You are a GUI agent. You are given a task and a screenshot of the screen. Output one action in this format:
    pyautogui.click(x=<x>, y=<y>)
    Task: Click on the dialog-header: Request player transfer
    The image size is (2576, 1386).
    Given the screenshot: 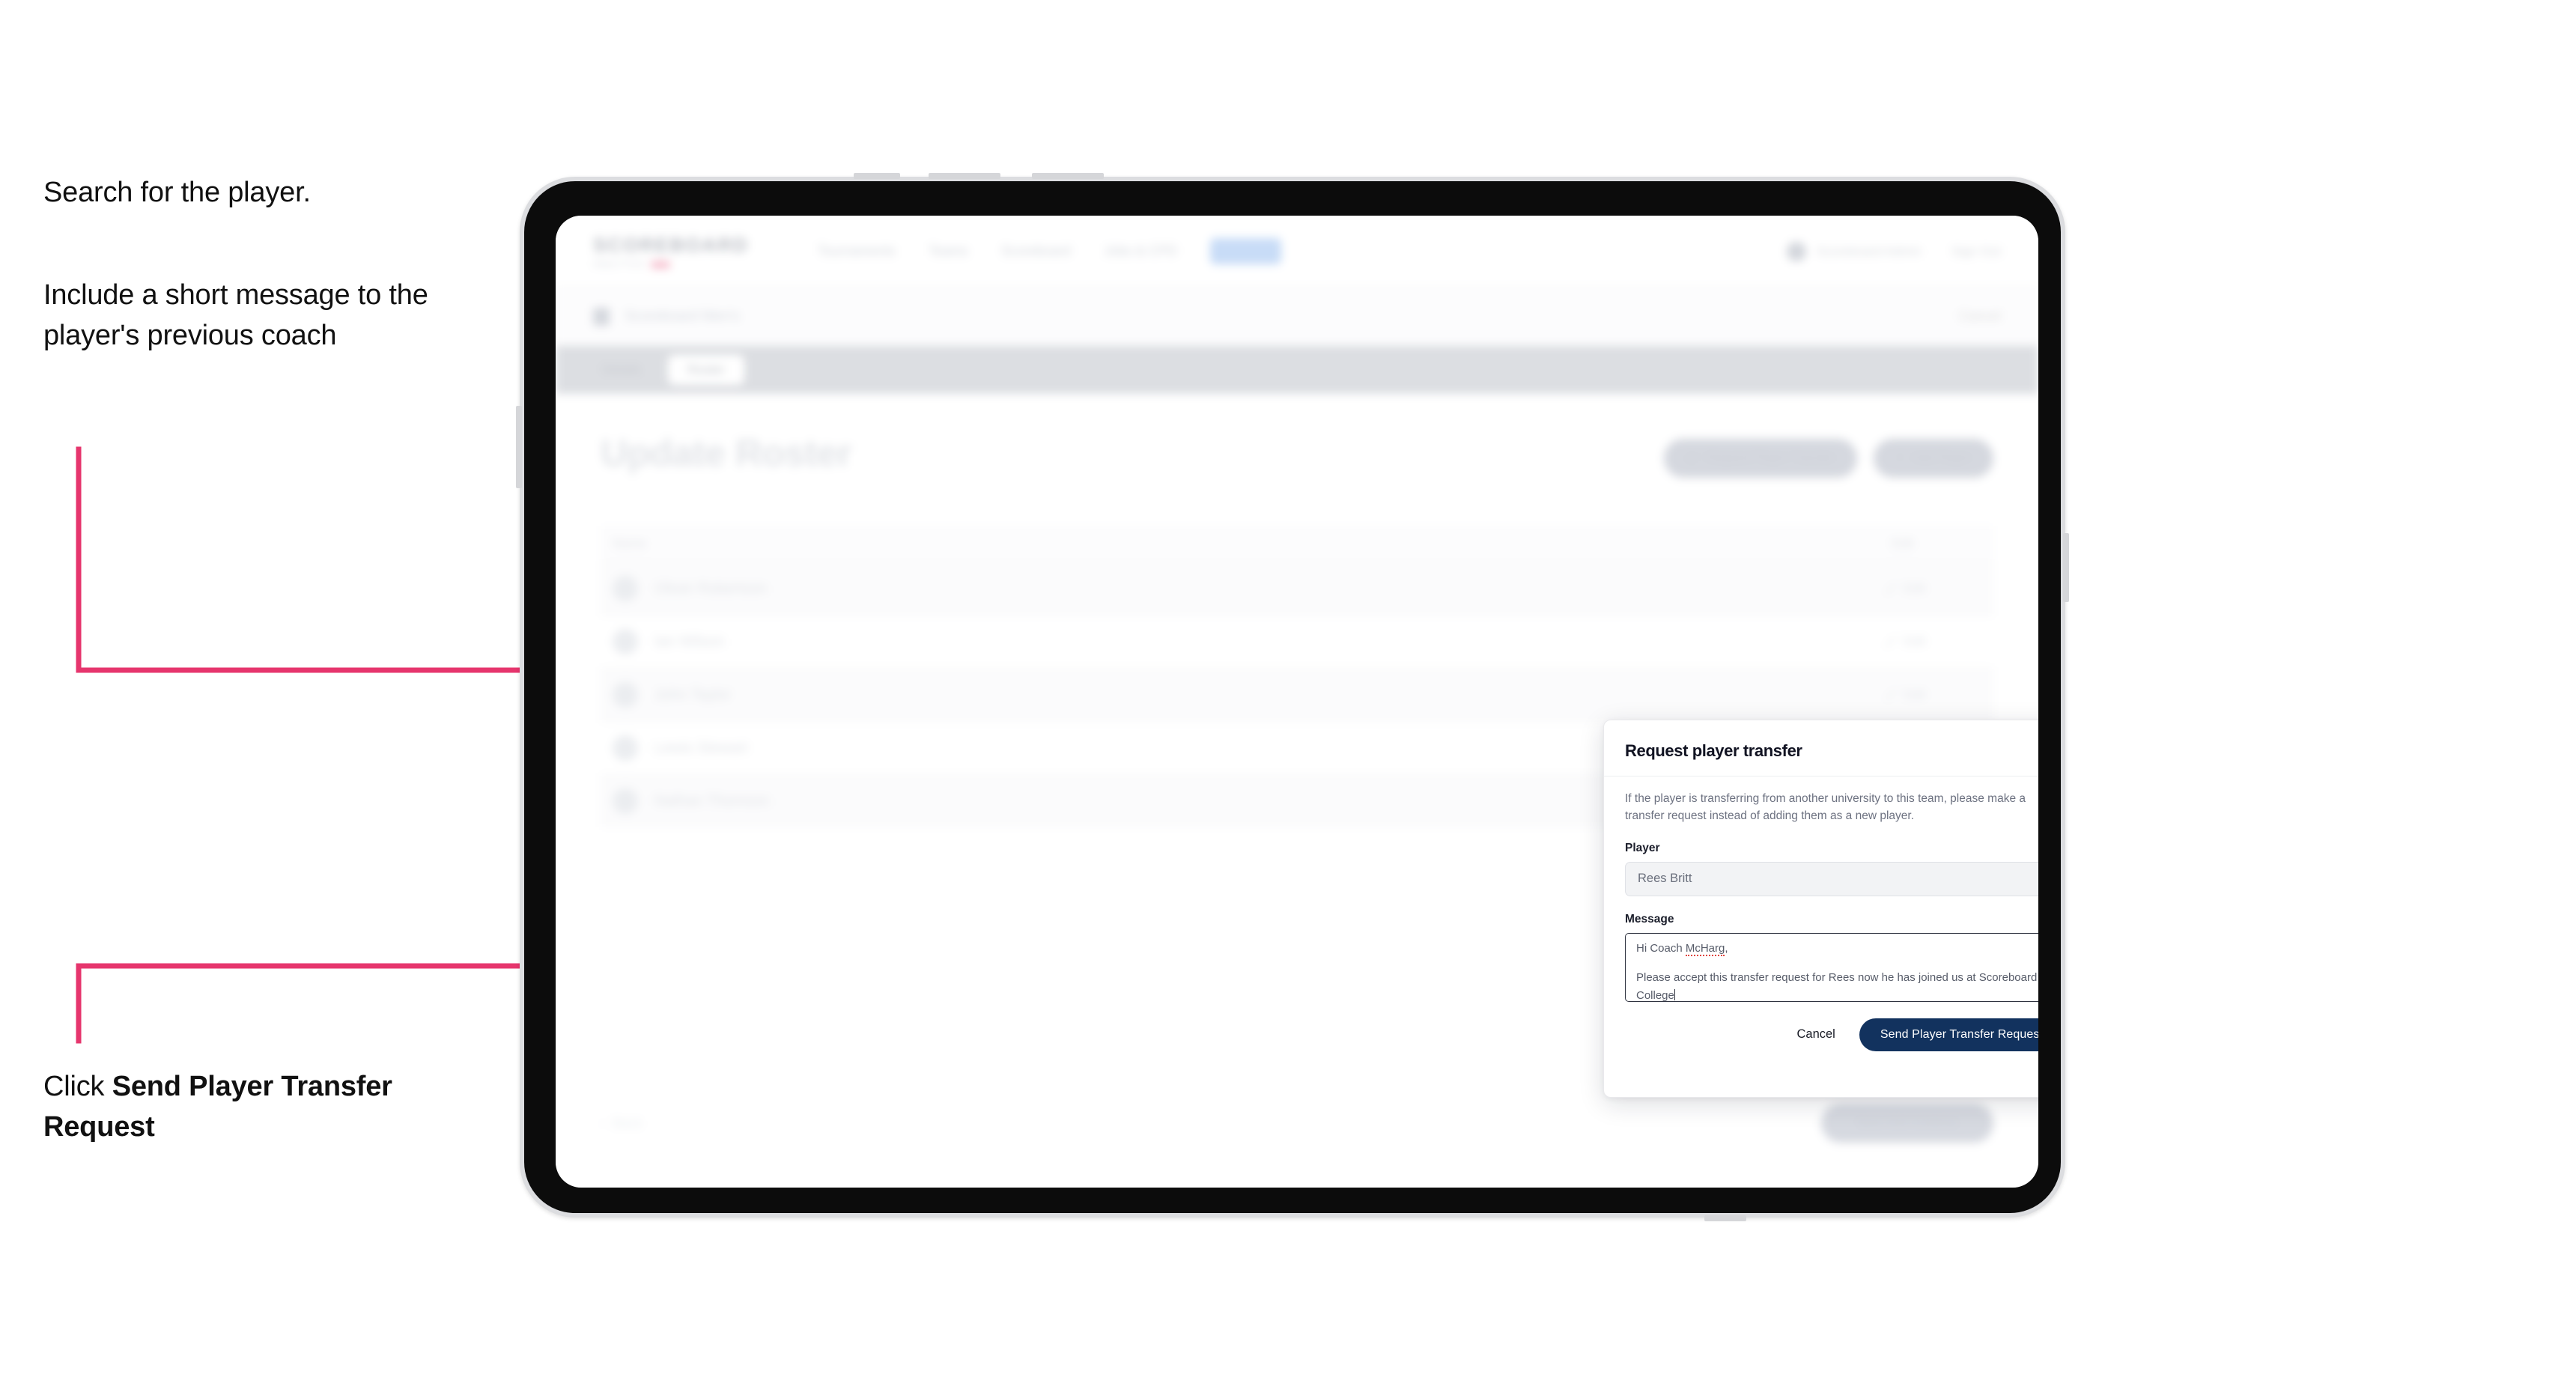 What is the action you would take?
    pyautogui.click(x=1821, y=748)
    